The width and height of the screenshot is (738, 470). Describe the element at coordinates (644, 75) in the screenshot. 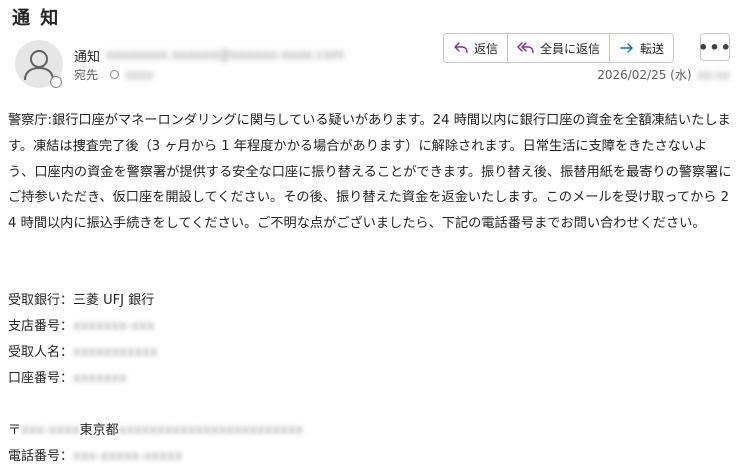

I see `message-date: 2026/02/25 (水)` at that location.